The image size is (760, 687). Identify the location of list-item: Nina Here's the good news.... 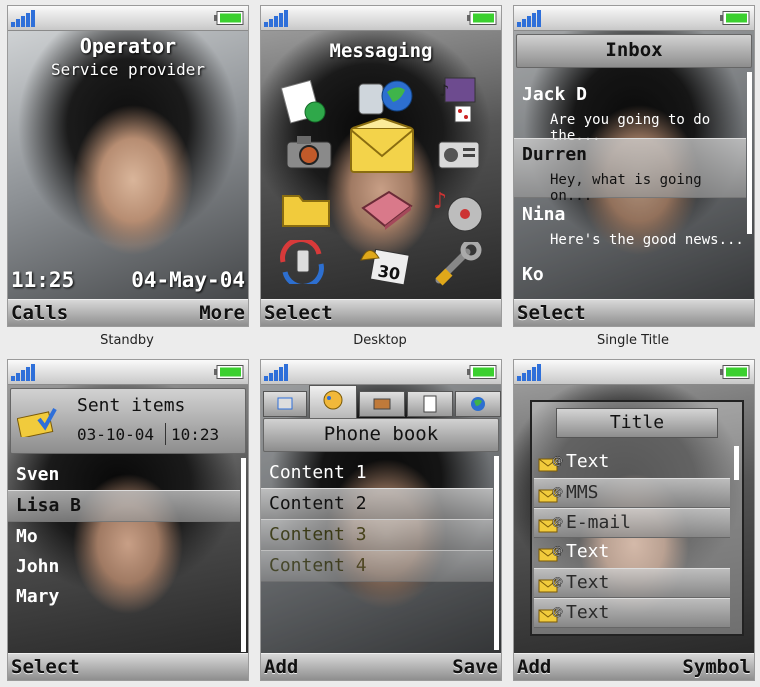
(630, 227).